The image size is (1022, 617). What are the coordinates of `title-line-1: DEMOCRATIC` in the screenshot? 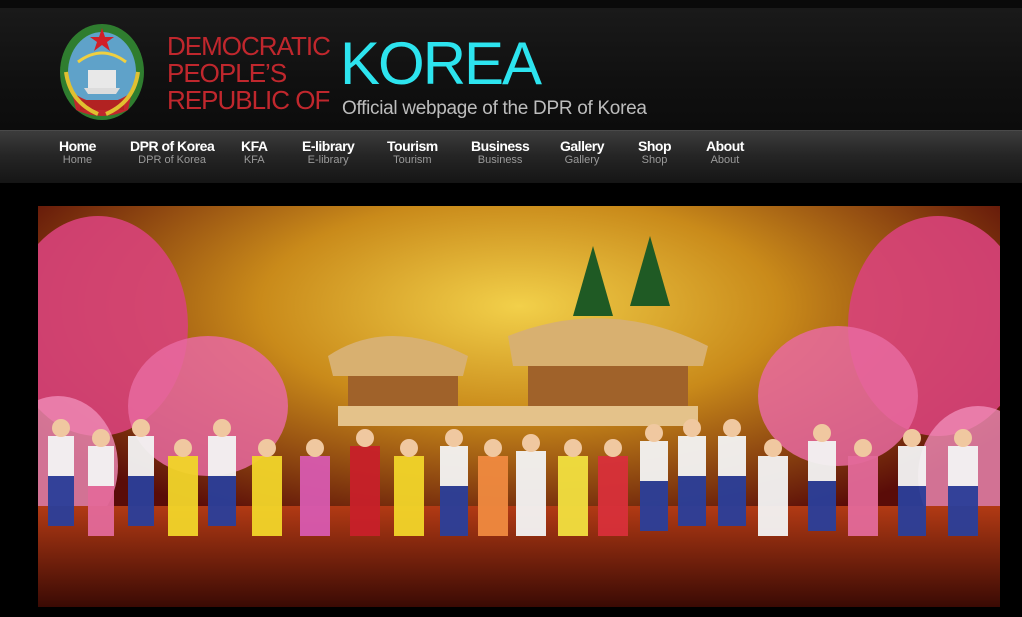 It's located at (249, 46).